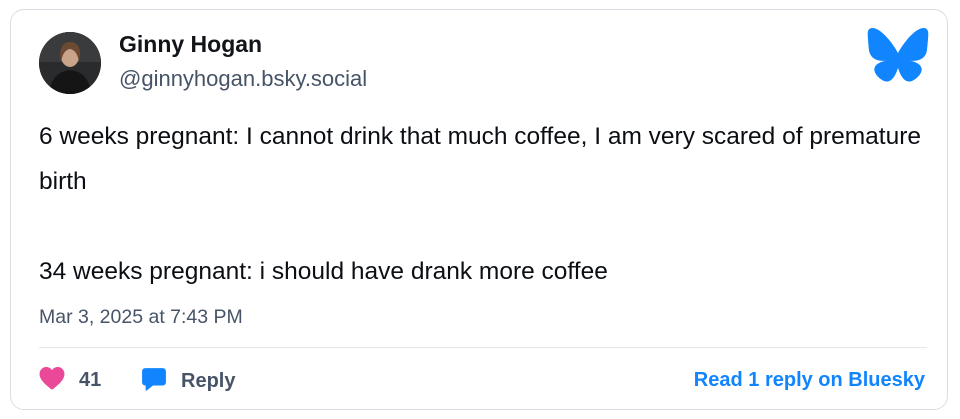  I want to click on divider, so click(483, 347).